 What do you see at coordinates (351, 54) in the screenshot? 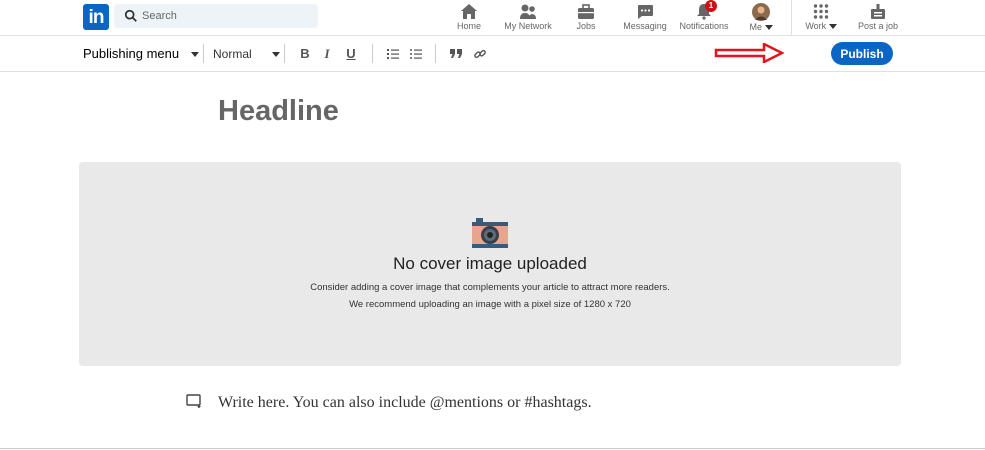
I see `underline-button: U` at bounding box center [351, 54].